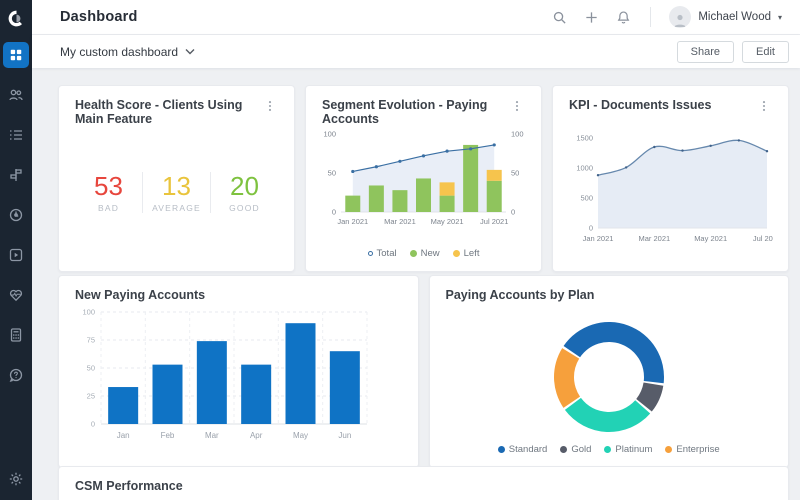  Describe the element at coordinates (119, 51) in the screenshot. I see `dashboard-selector-label: My custom dashboard` at that location.